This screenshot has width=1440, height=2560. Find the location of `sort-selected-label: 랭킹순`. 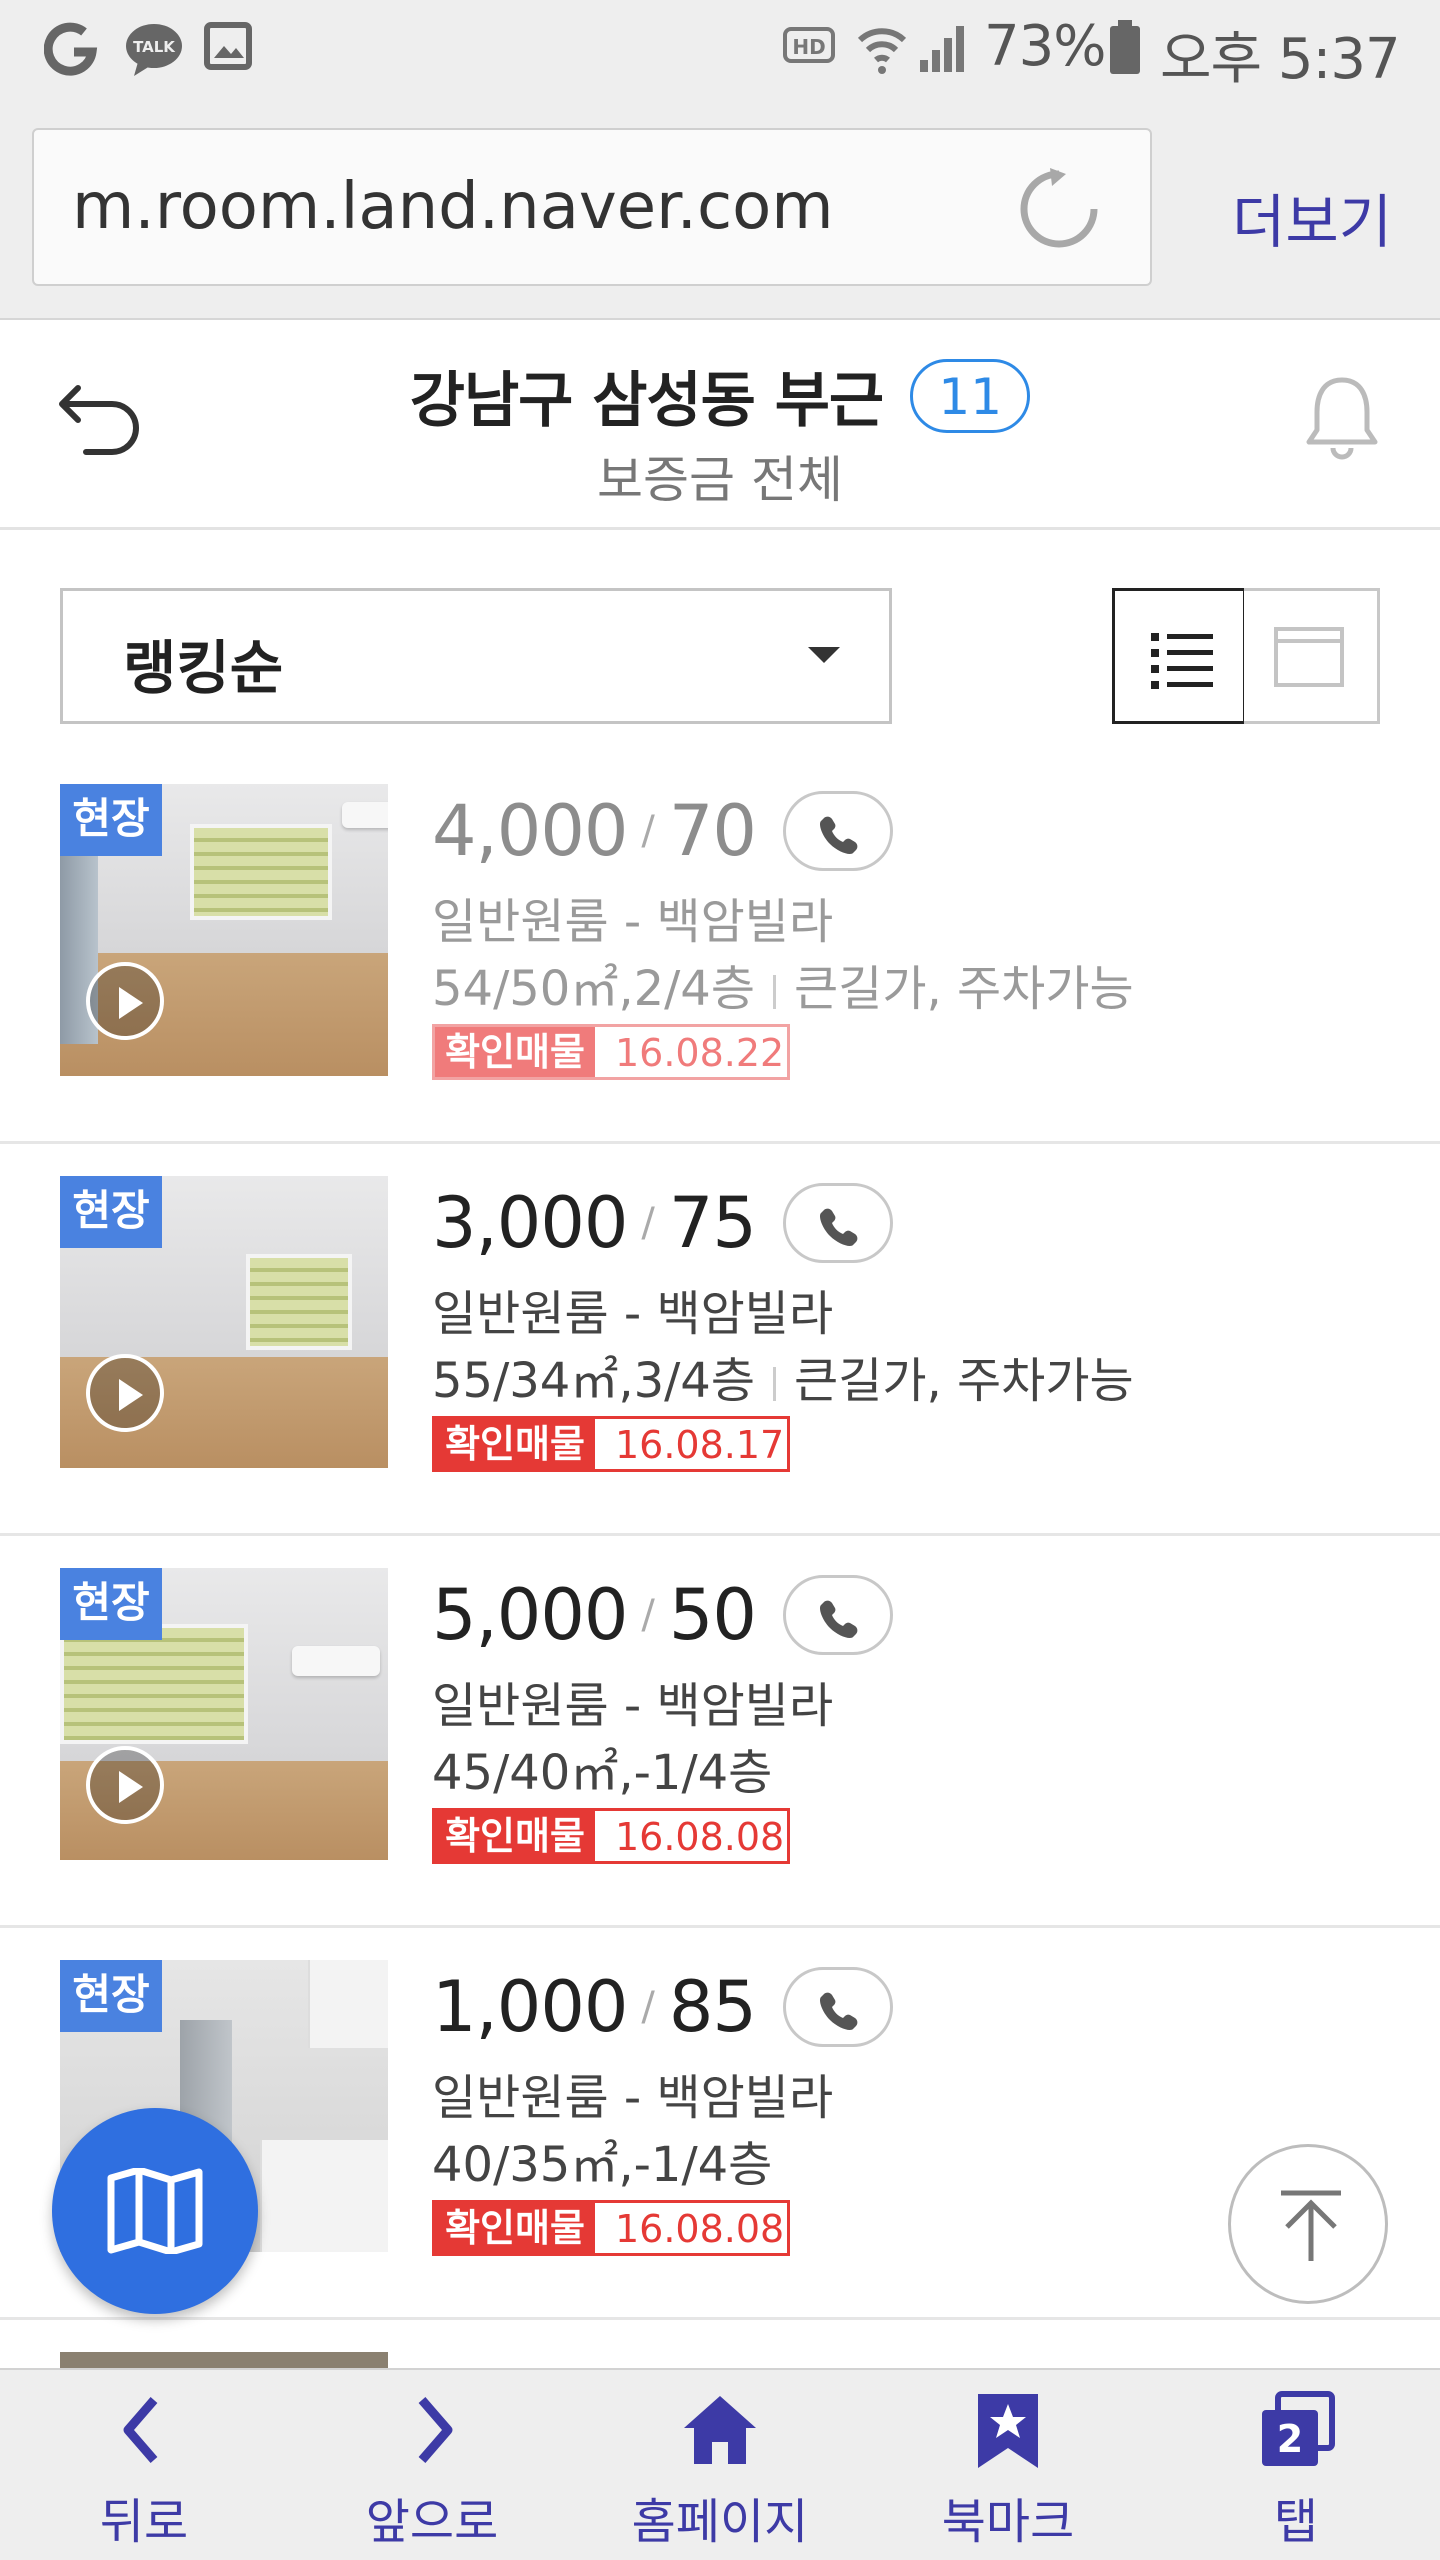

sort-selected-label: 랭킹순 is located at coordinates (203, 668).